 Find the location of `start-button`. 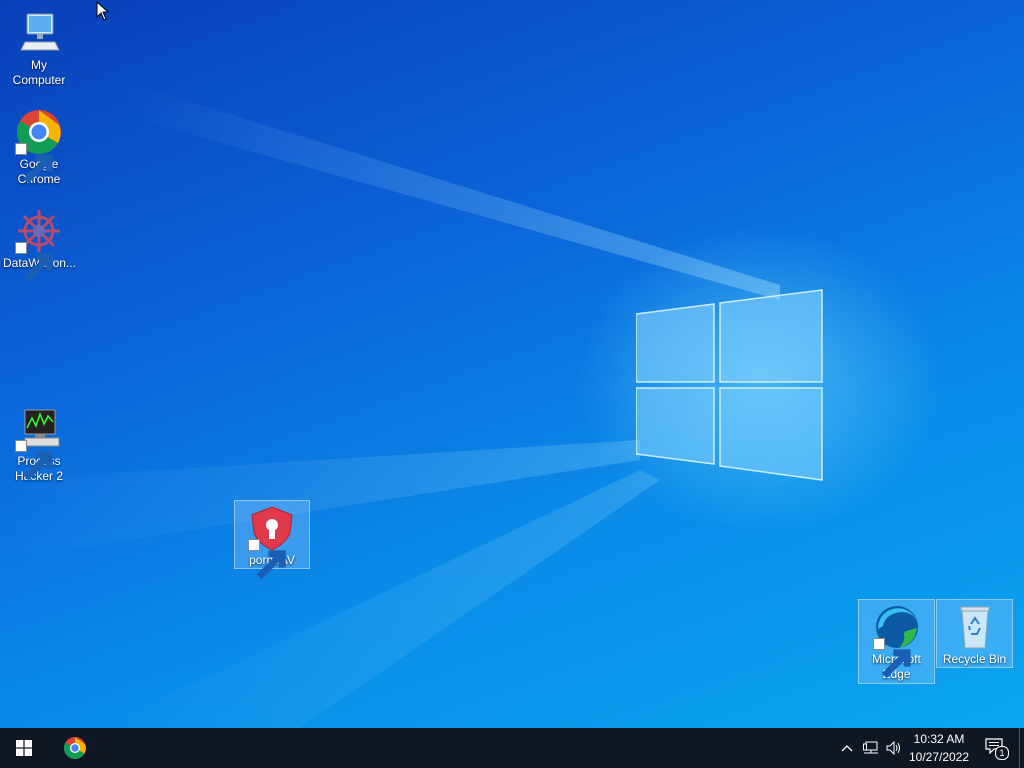

start-button is located at coordinates (24, 748).